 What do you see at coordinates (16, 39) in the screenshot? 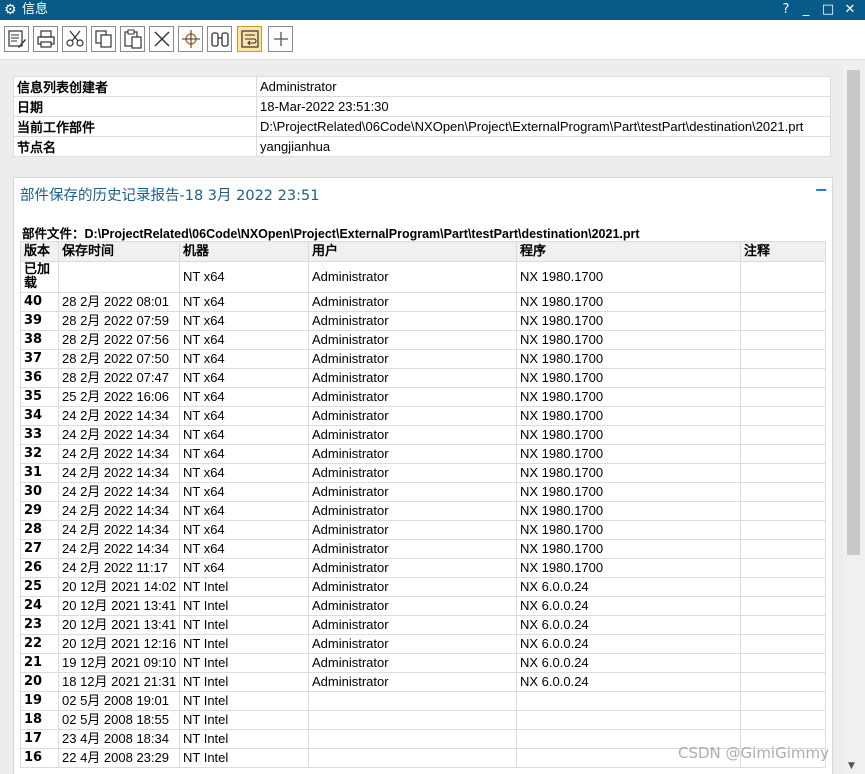
I see `save-button` at bounding box center [16, 39].